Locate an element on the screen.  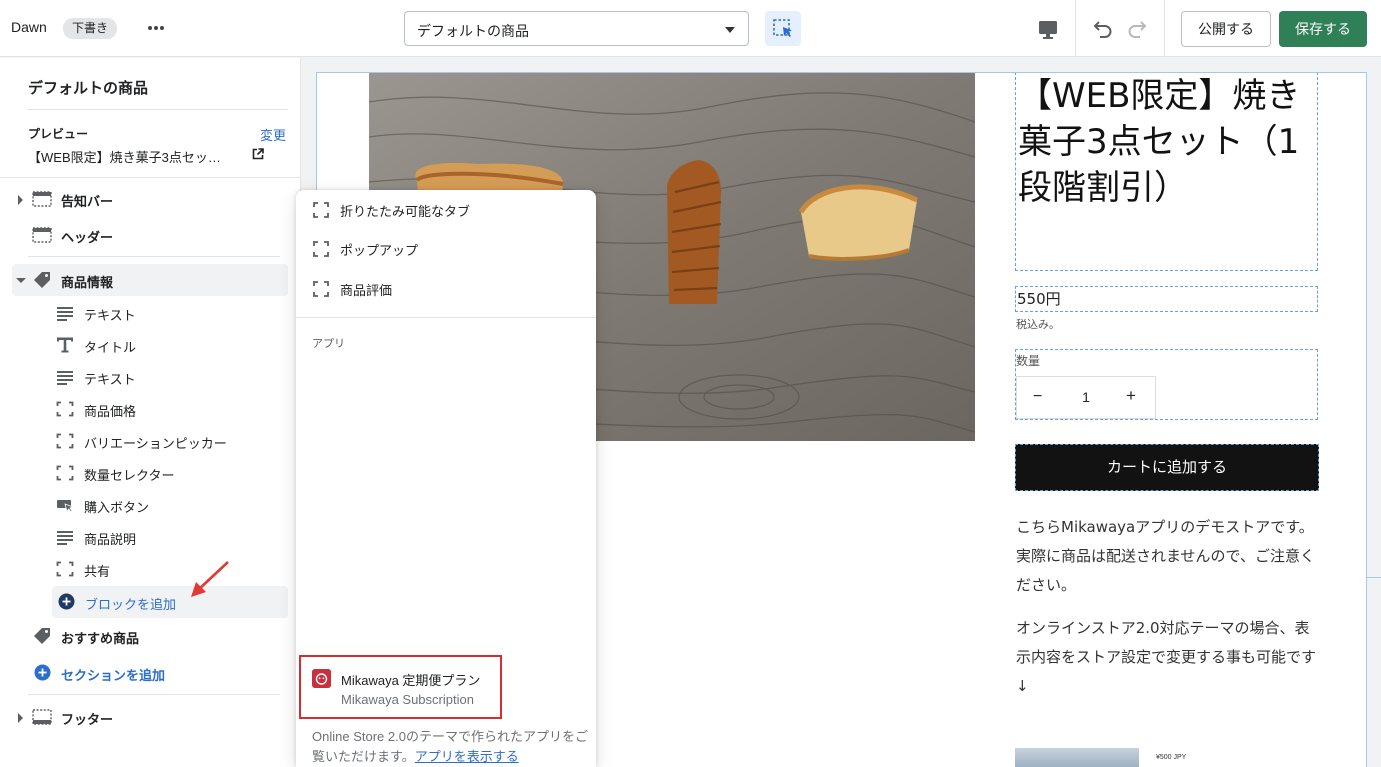
add-block-button: ブロックを追加 is located at coordinates (170, 602).